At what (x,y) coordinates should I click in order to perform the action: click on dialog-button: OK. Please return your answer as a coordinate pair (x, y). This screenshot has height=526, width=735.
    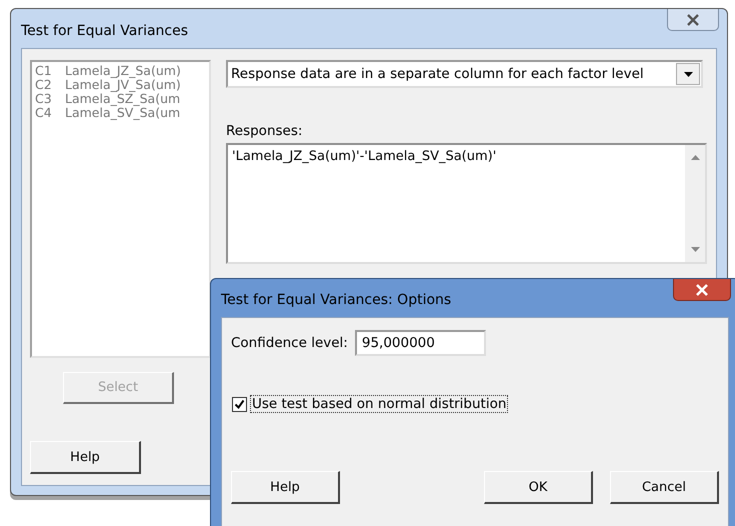
    Looking at the image, I should click on (538, 487).